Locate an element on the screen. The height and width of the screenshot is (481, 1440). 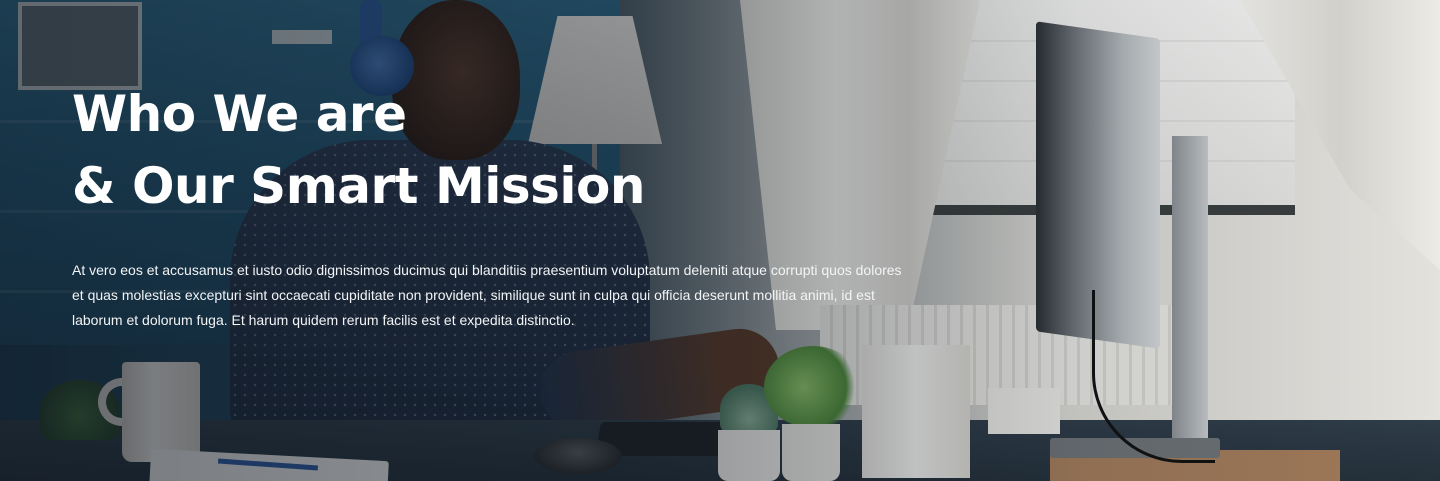
title-line-1: Who We are is located at coordinates (239, 114).